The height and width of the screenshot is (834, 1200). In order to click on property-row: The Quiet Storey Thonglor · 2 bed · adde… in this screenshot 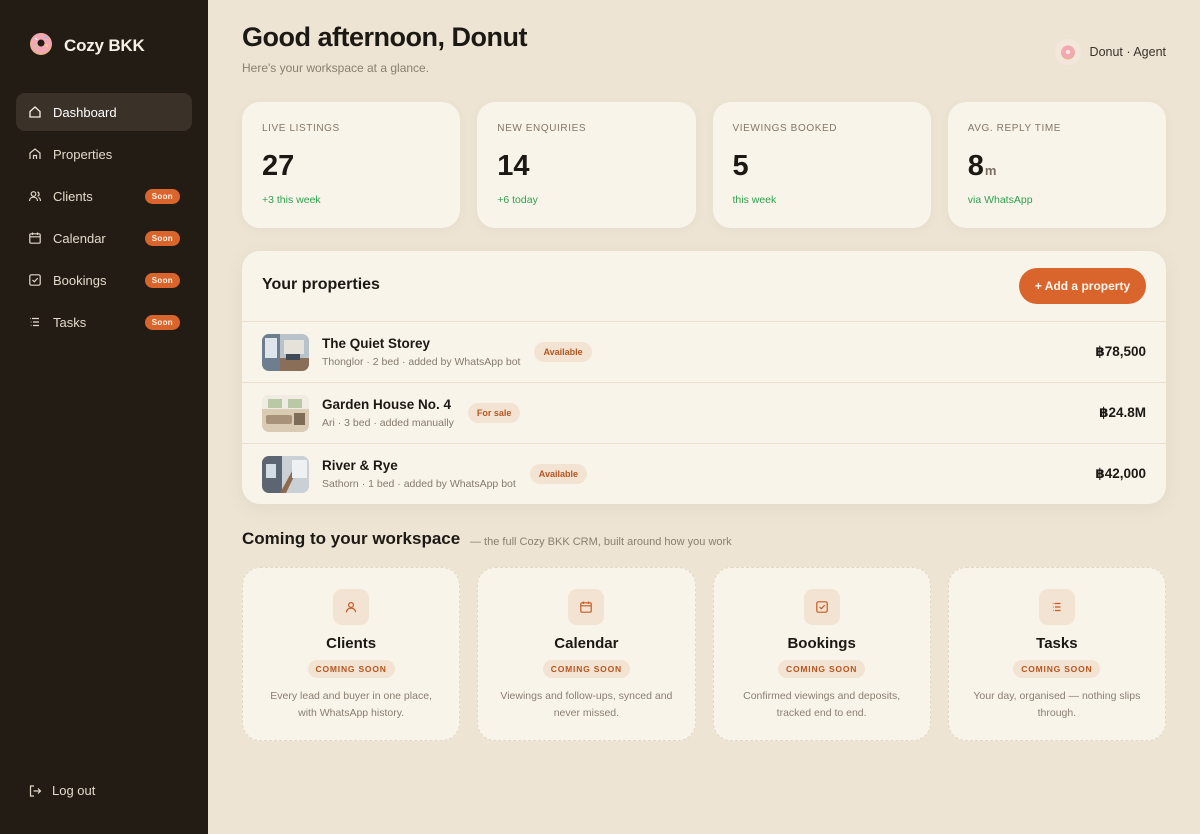, I will do `click(704, 351)`.